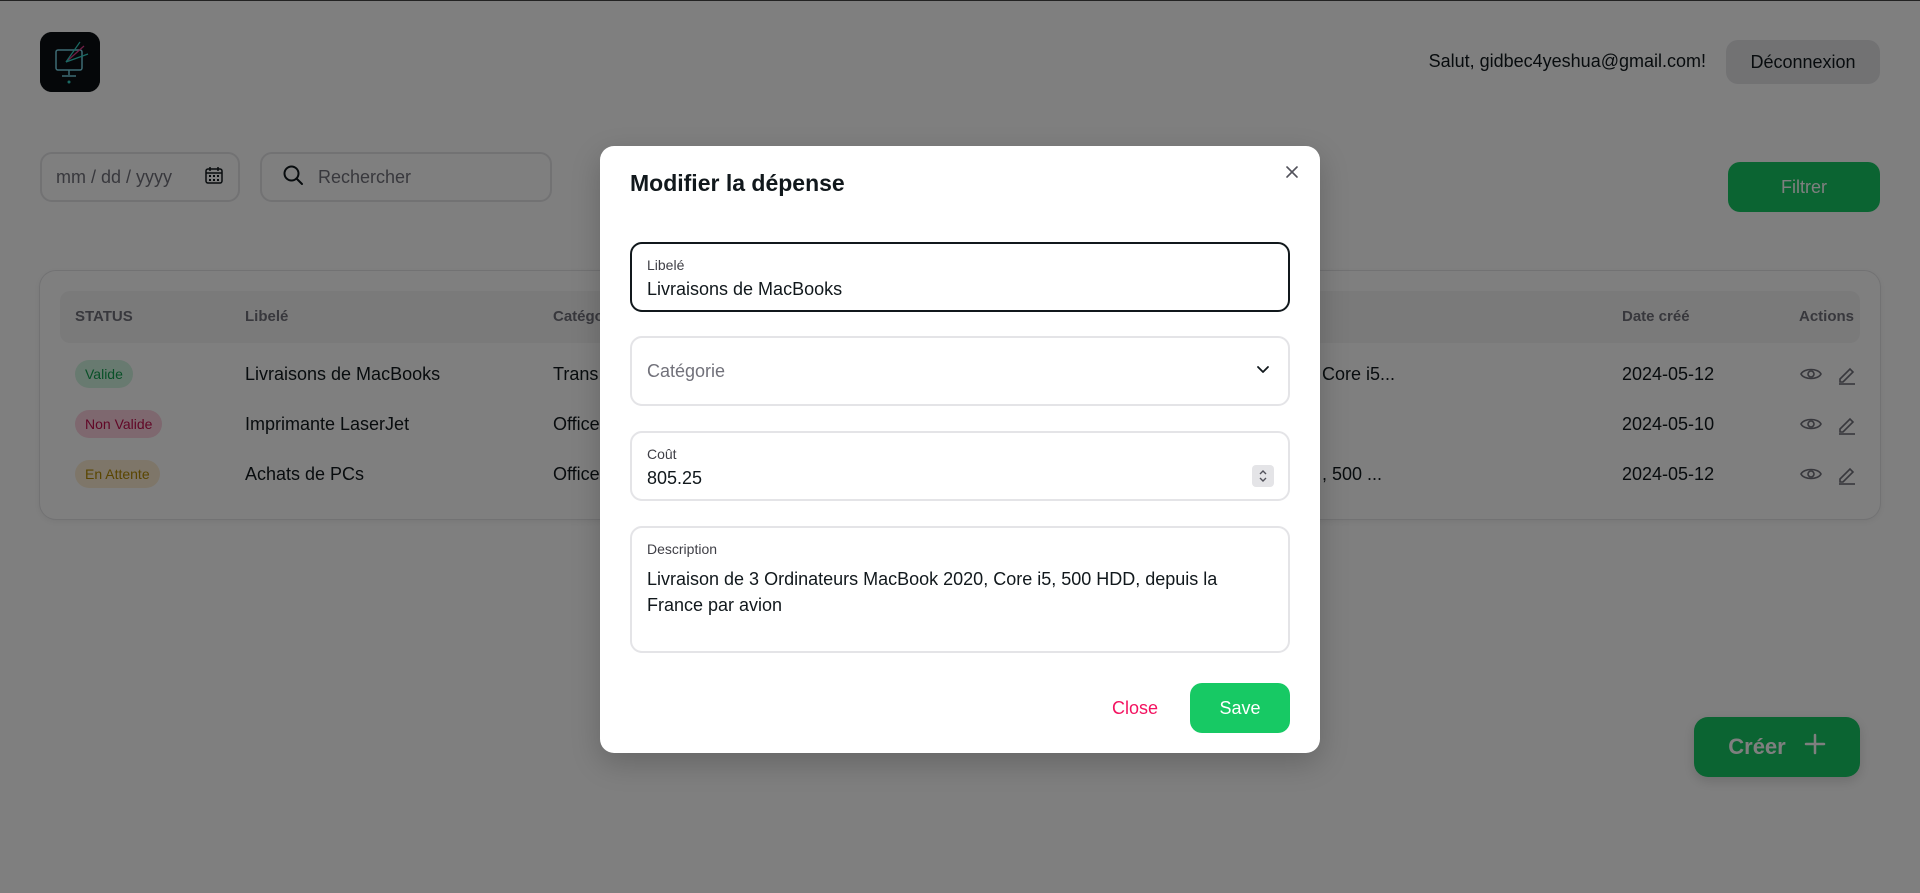  I want to click on category-placeholder: Catégorie, so click(686, 371).